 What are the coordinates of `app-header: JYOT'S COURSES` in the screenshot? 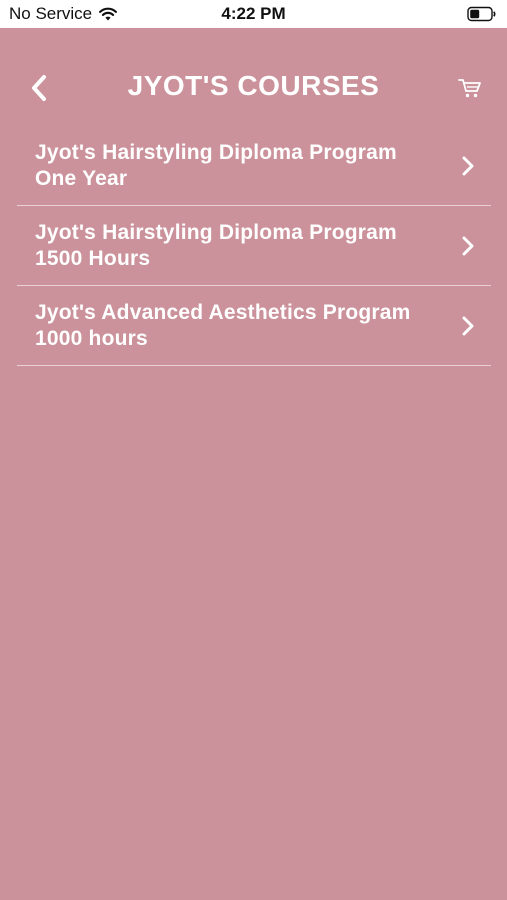 It's located at (253, 83).